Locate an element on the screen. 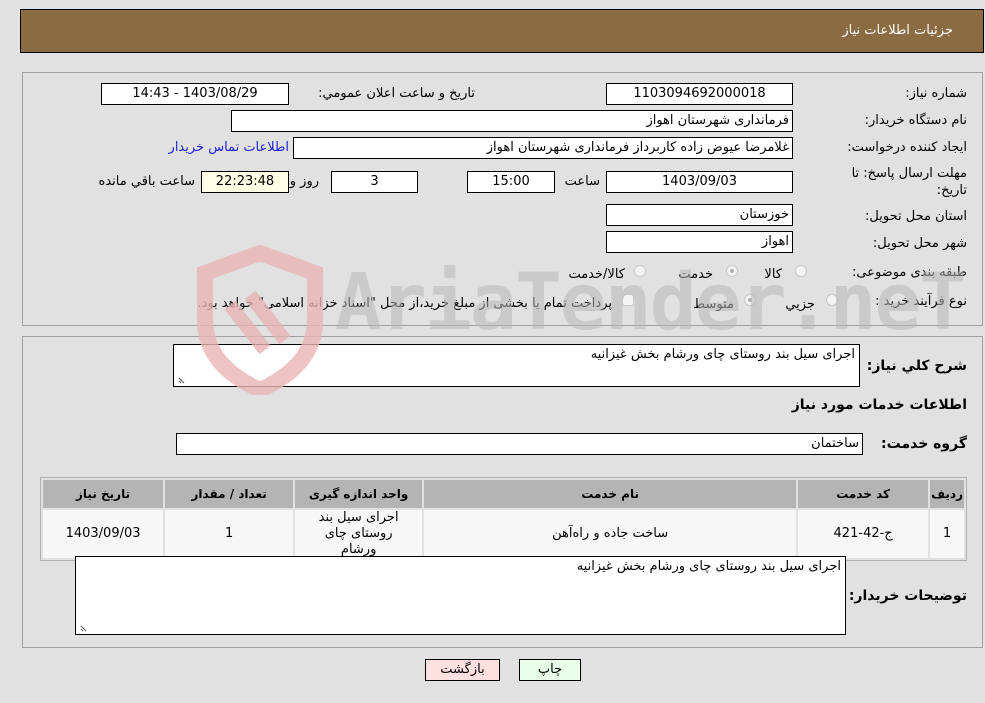 The width and height of the screenshot is (985, 703). process-option-medium: متوسط is located at coordinates (713, 304).